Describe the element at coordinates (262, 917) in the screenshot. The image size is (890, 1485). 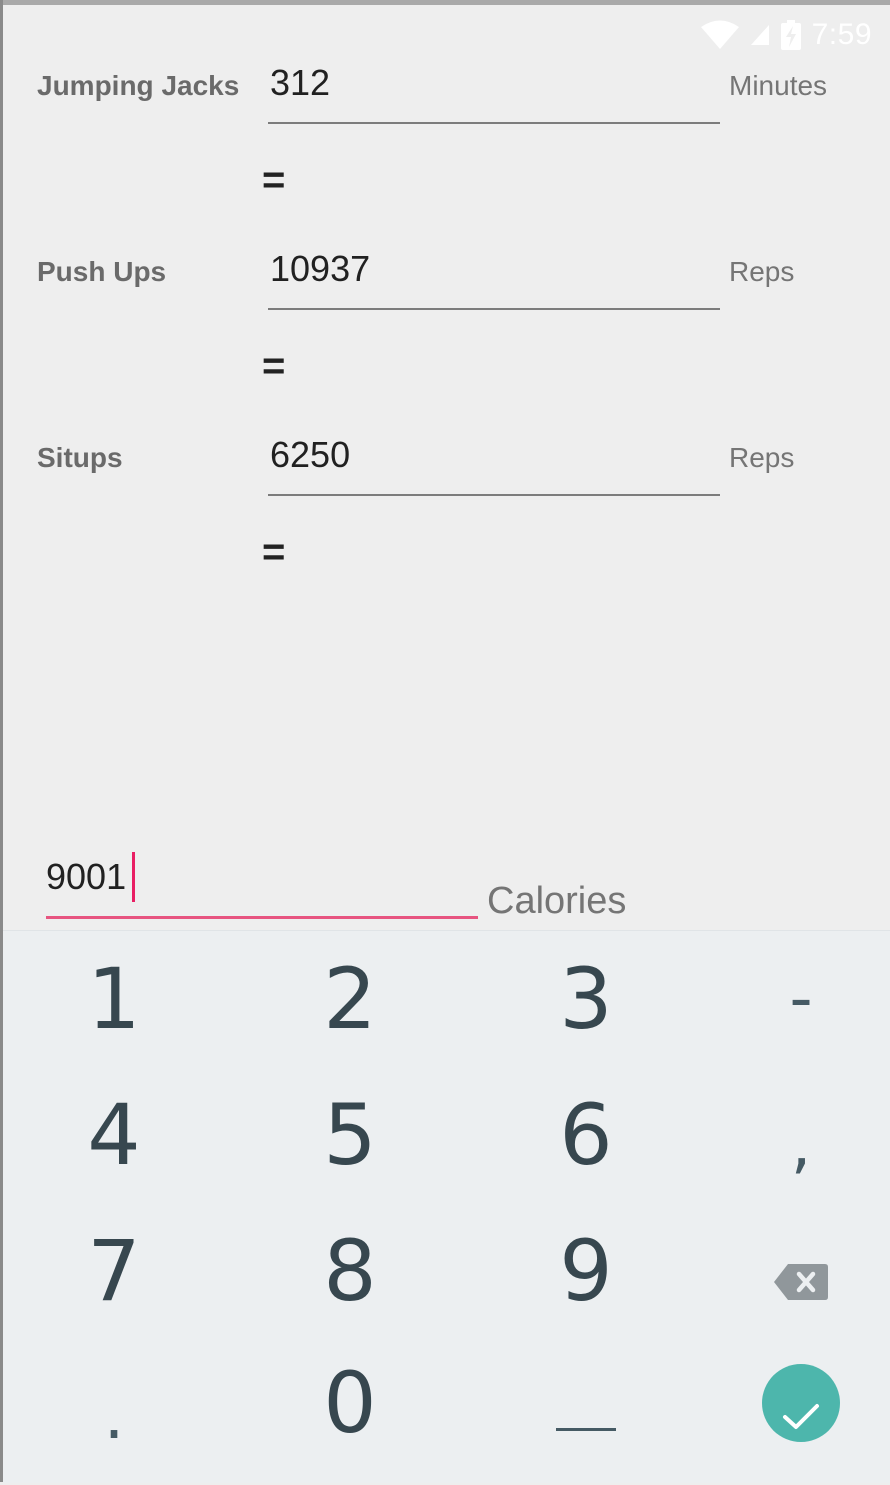
I see `input-underline-focused` at that location.